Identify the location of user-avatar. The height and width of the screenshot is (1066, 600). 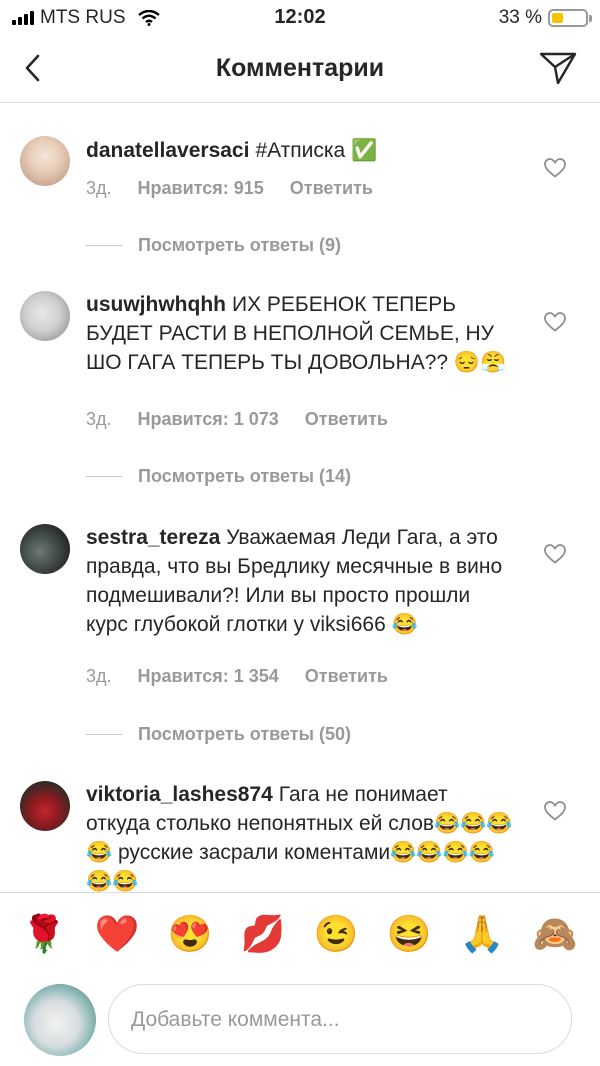
(60, 1020).